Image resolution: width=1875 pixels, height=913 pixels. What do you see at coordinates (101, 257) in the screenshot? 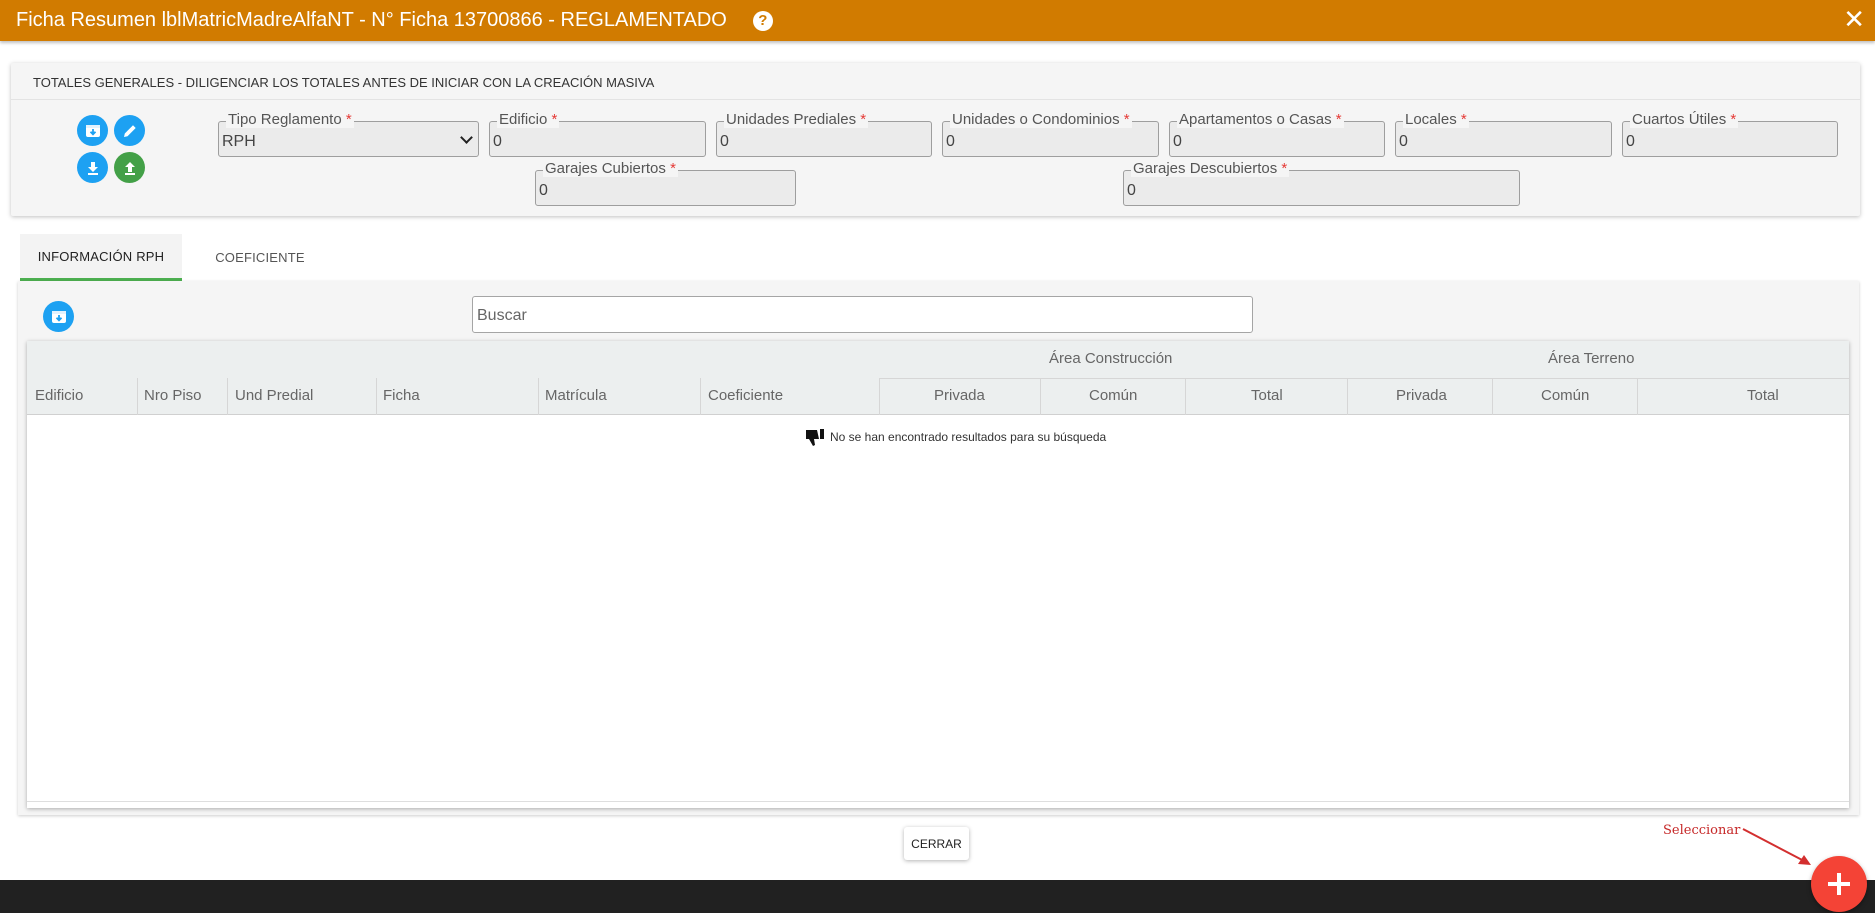
I see `tab-informacion-rph: INFORMACIÓN RPH` at bounding box center [101, 257].